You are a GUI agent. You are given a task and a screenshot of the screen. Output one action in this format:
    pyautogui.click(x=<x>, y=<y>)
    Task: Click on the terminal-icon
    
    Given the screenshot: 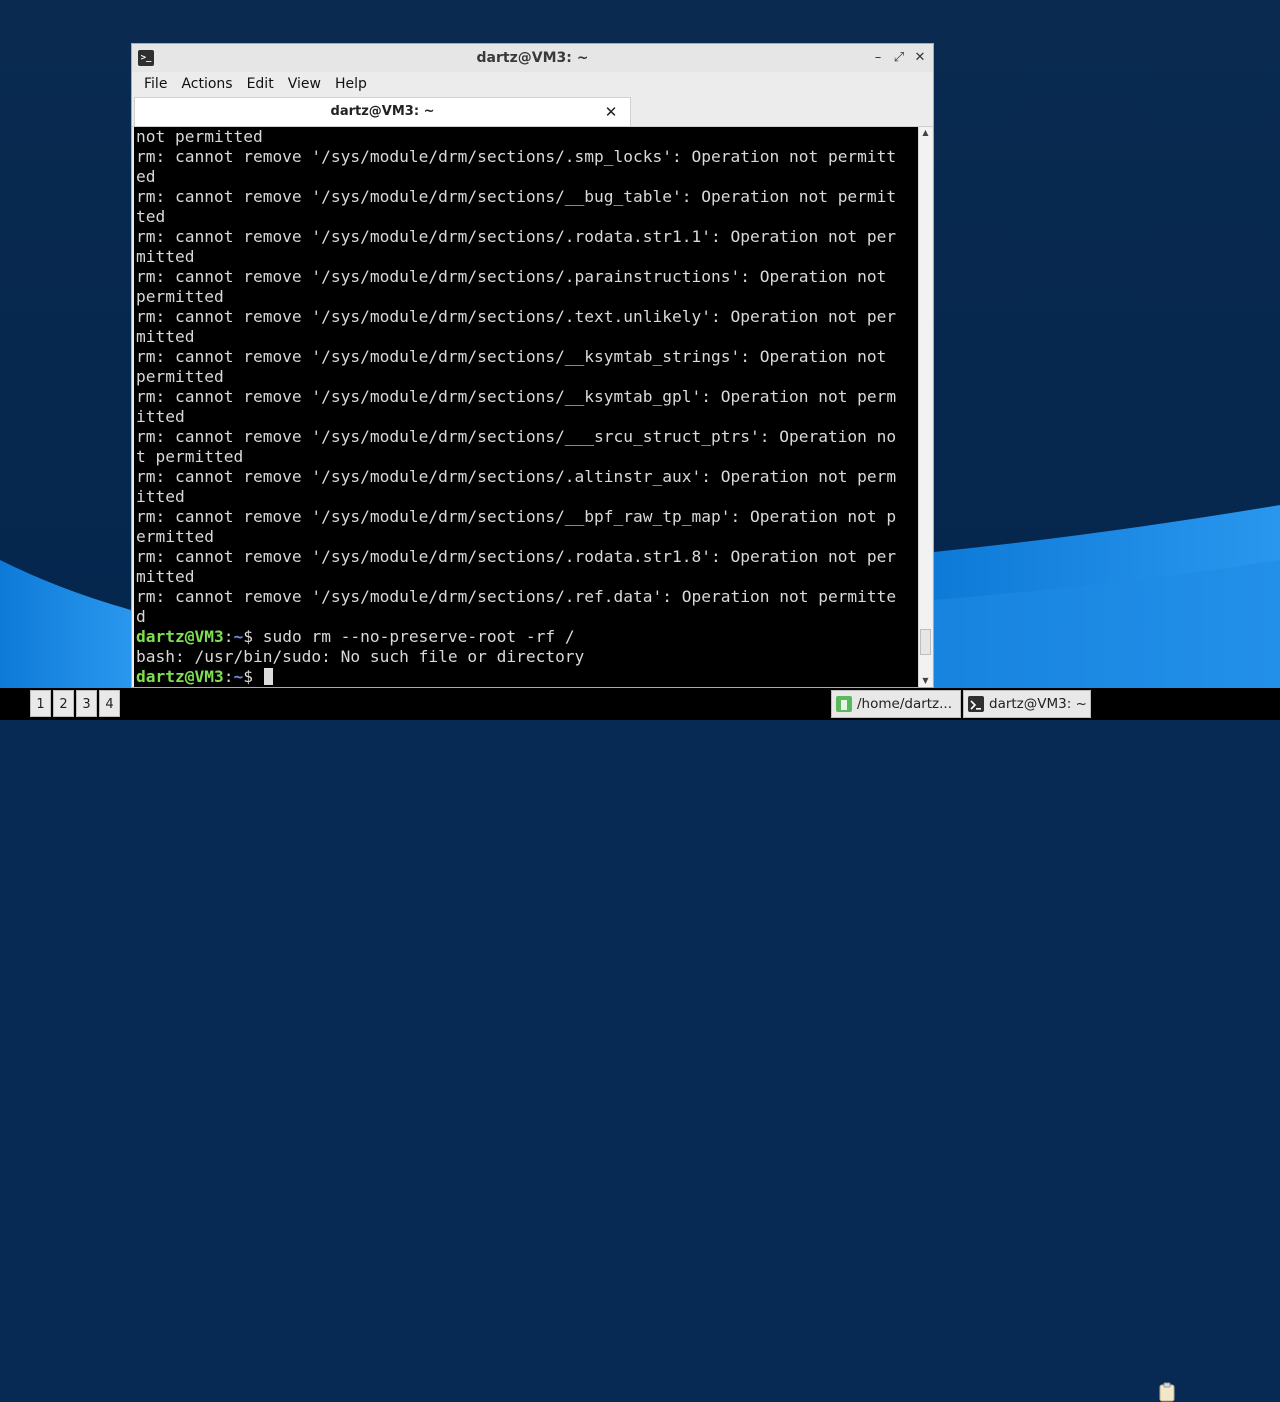 What is the action you would take?
    pyautogui.click(x=976, y=704)
    